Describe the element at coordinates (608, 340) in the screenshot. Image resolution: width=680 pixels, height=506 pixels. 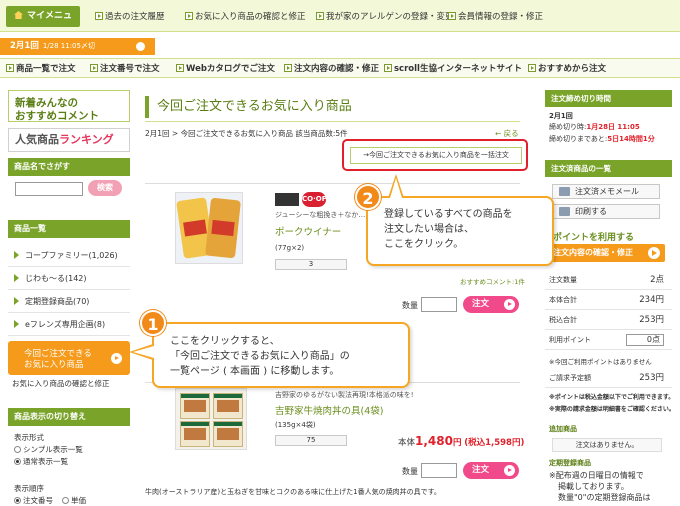
I see `points-row: 利用ポイント 0点` at that location.